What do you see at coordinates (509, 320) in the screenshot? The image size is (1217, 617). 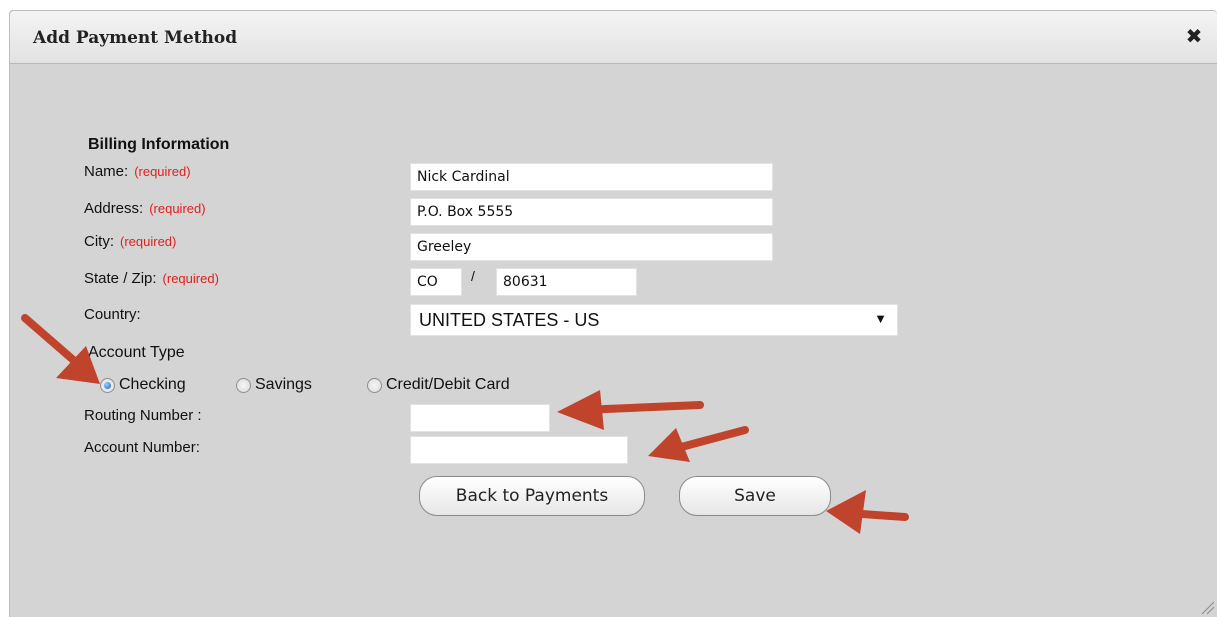 I see `country-value: UNITED STATES - US` at bounding box center [509, 320].